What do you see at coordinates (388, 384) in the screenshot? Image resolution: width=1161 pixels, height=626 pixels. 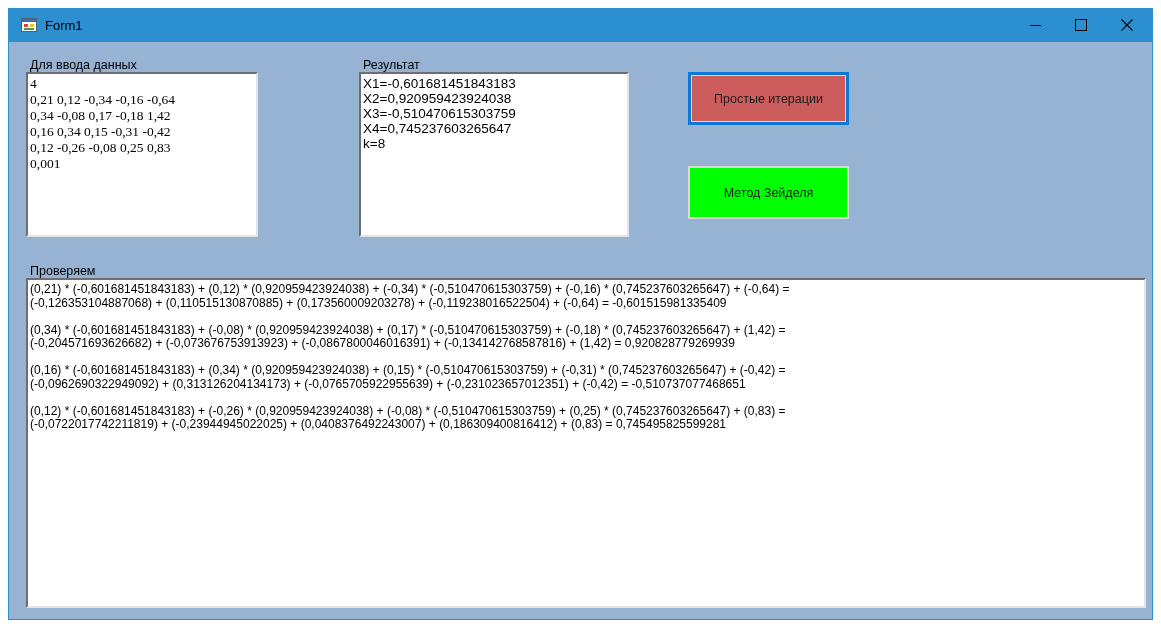 I see `text-line: (-0,0962690322949092) + (0,313126204134173) + (-0,0765705922955639) + (-0,231023657012351) + (-0,42) = -0,510737077468651` at bounding box center [388, 384].